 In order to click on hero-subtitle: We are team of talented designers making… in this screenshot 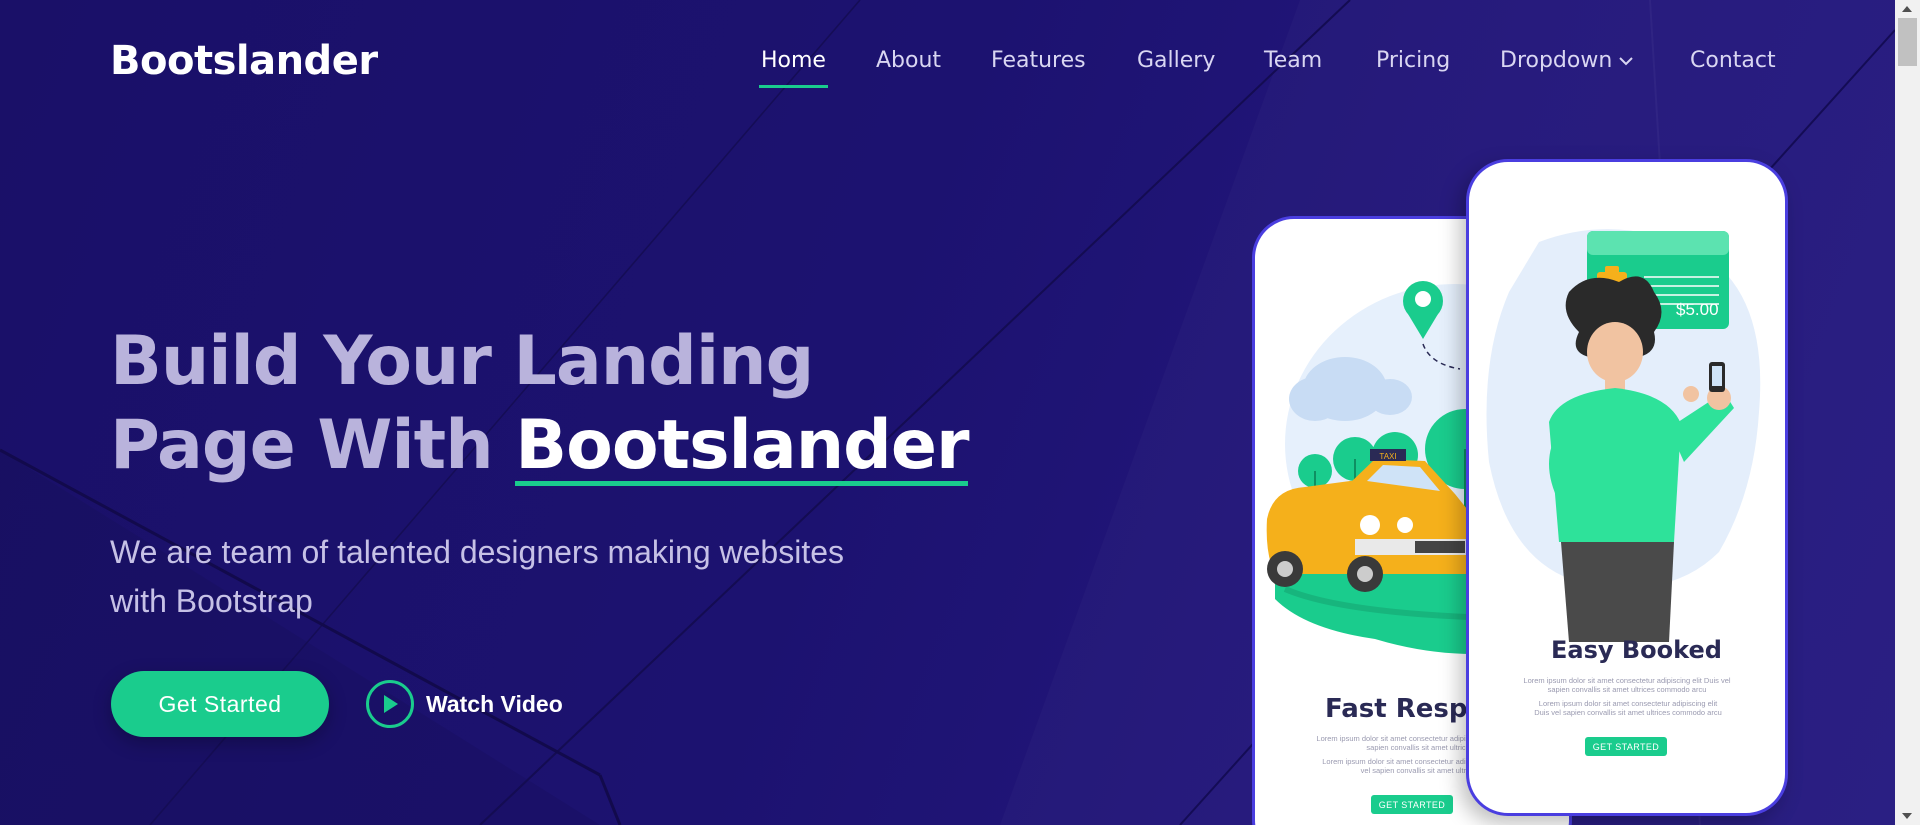, I will do `click(477, 576)`.